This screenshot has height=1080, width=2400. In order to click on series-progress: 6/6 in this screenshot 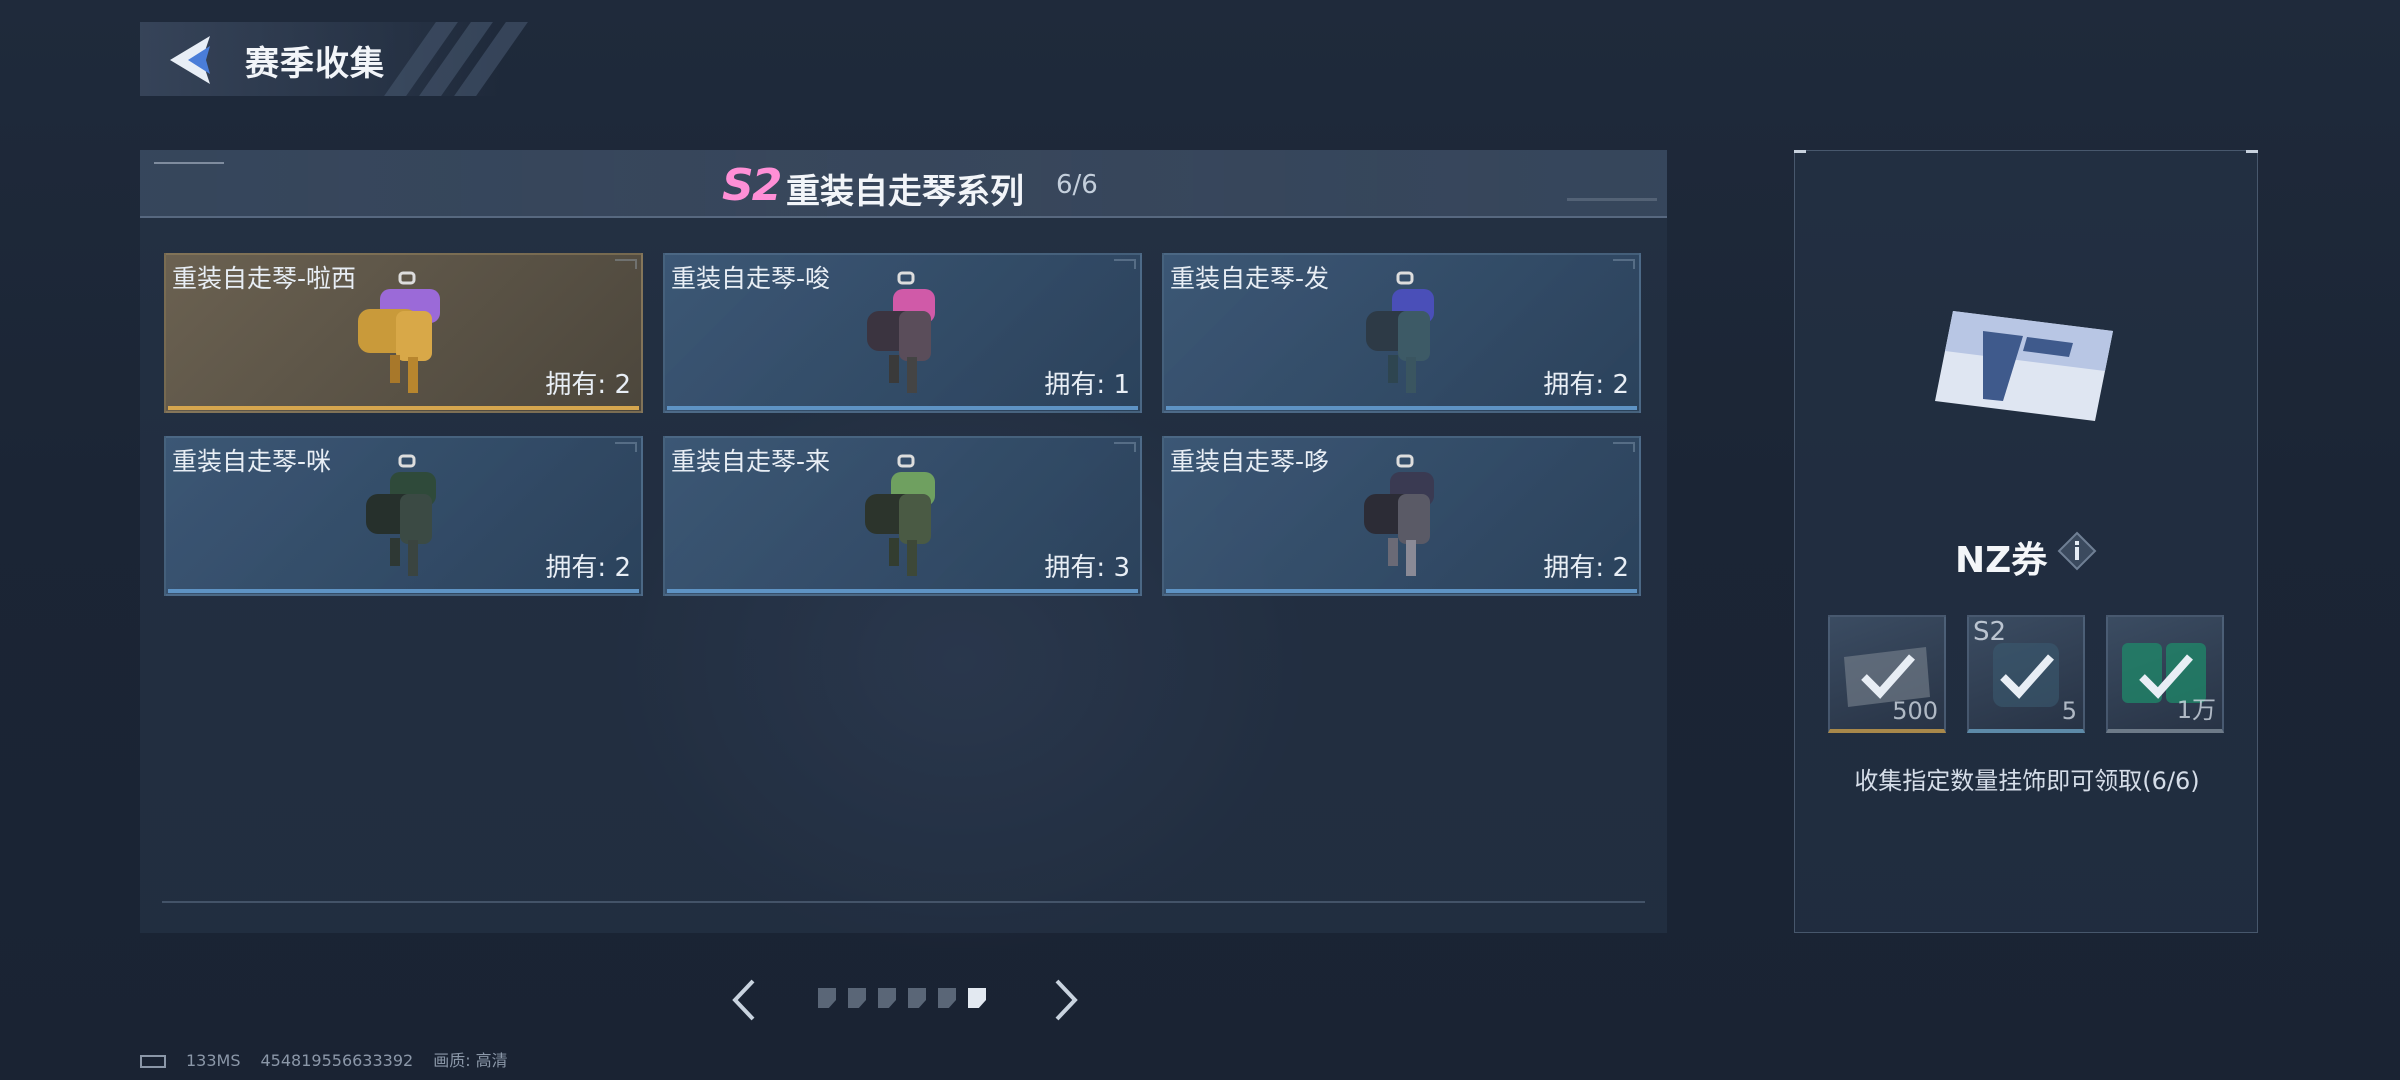, I will do `click(1077, 185)`.